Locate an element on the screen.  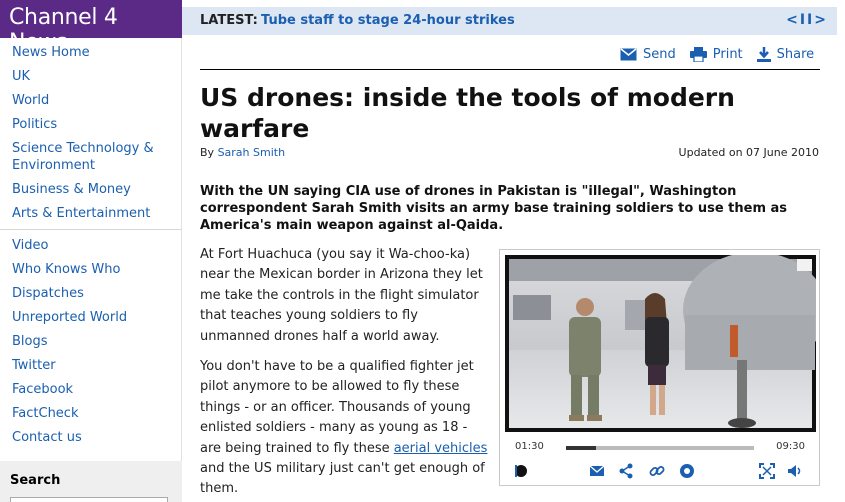
ticker-controls: <II> is located at coordinates (807, 20).